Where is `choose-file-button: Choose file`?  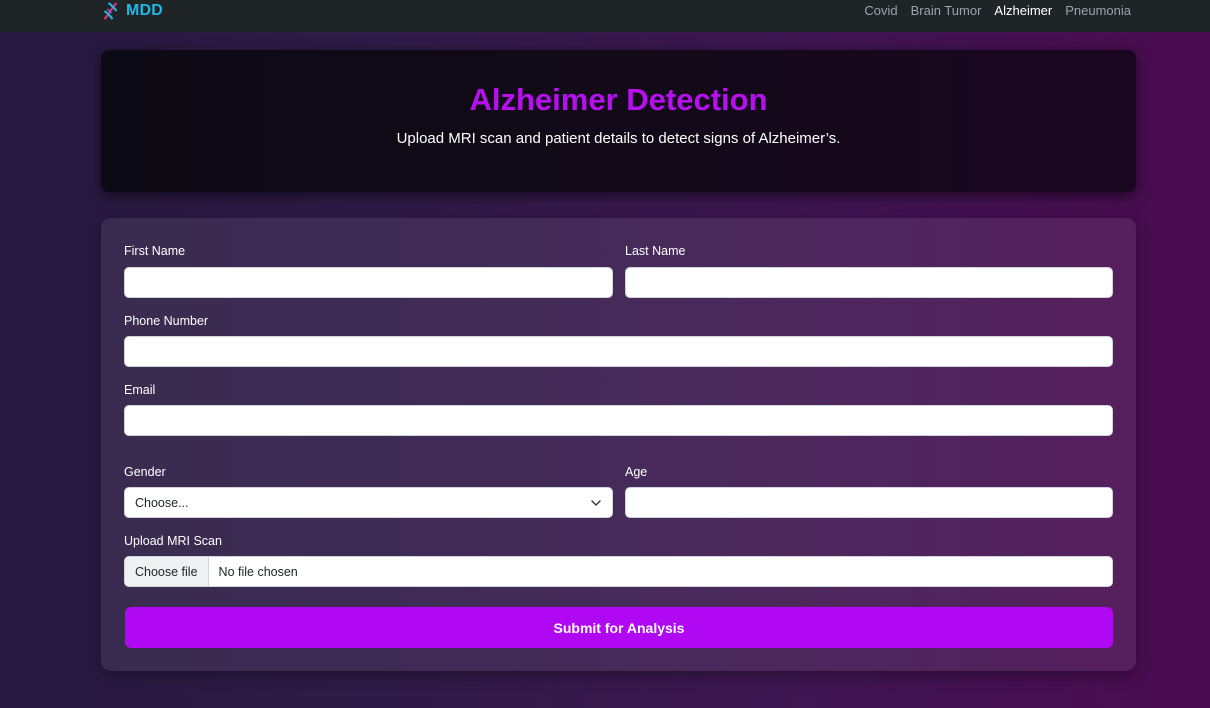
choose-file-button: Choose file is located at coordinates (167, 571).